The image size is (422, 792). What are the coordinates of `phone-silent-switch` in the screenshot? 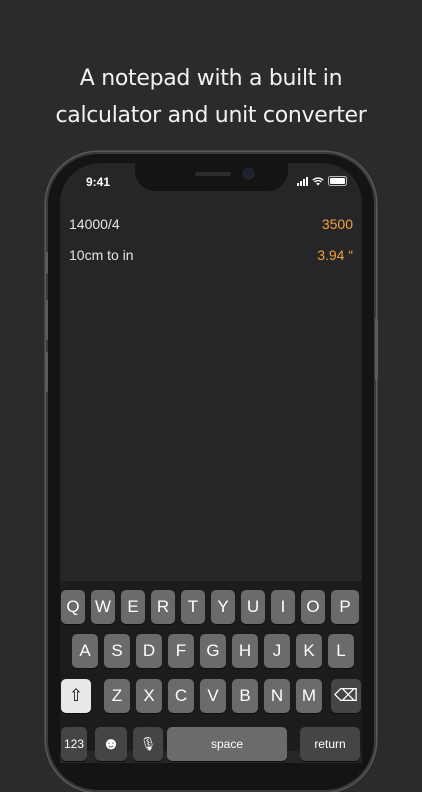 It's located at (46, 263).